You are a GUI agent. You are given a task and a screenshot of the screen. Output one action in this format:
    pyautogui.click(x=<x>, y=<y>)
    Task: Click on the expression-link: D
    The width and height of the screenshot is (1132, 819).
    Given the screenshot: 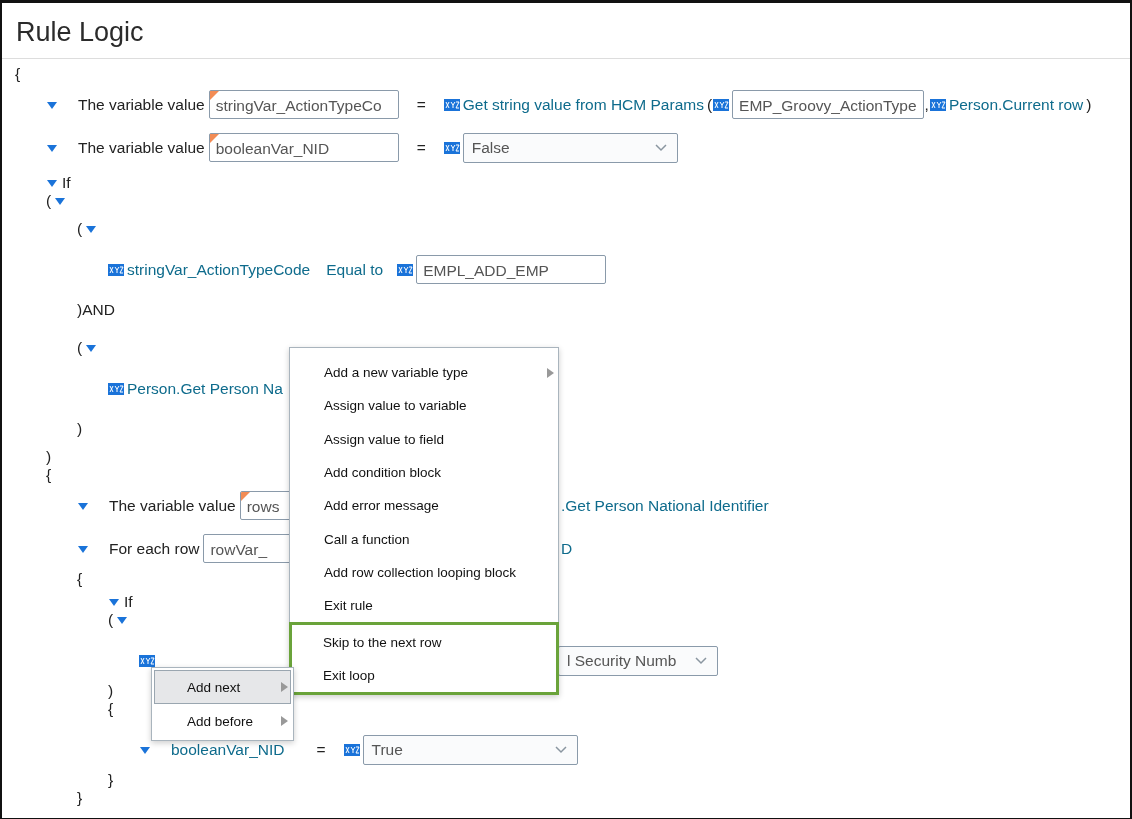 What is the action you would take?
    pyautogui.click(x=567, y=548)
    